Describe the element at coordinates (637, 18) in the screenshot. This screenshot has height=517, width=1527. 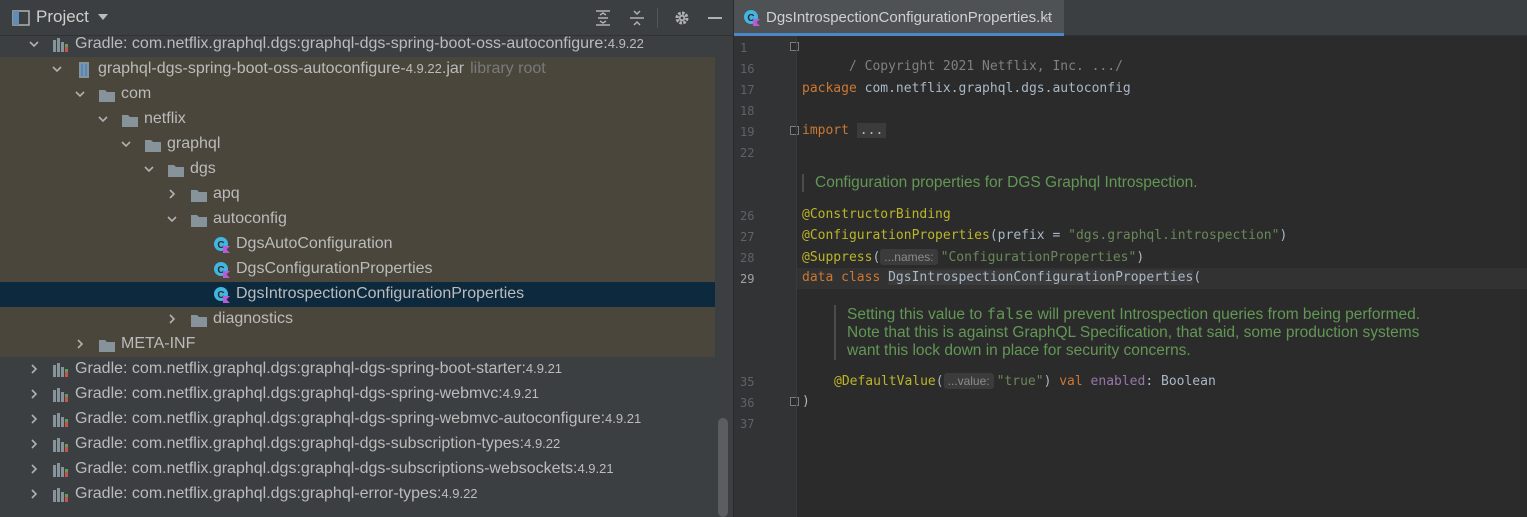
I see `collapse-all-icon` at that location.